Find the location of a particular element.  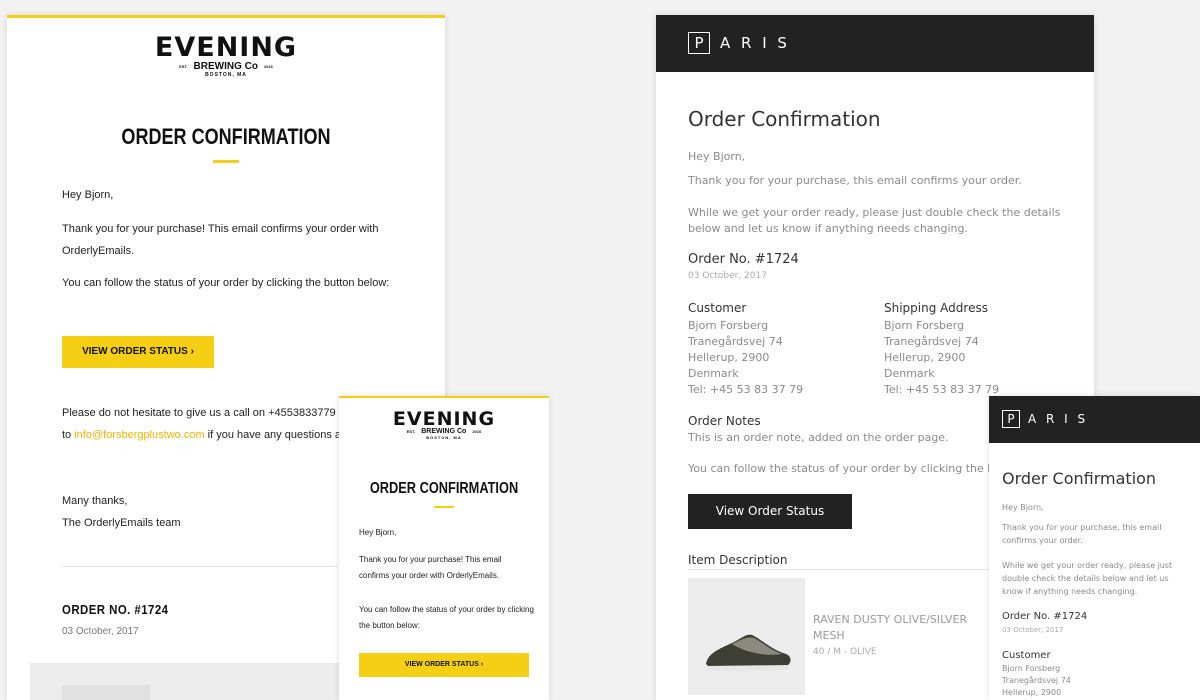

shipping-city: Hellerup, 2900 is located at coordinates (925, 357).